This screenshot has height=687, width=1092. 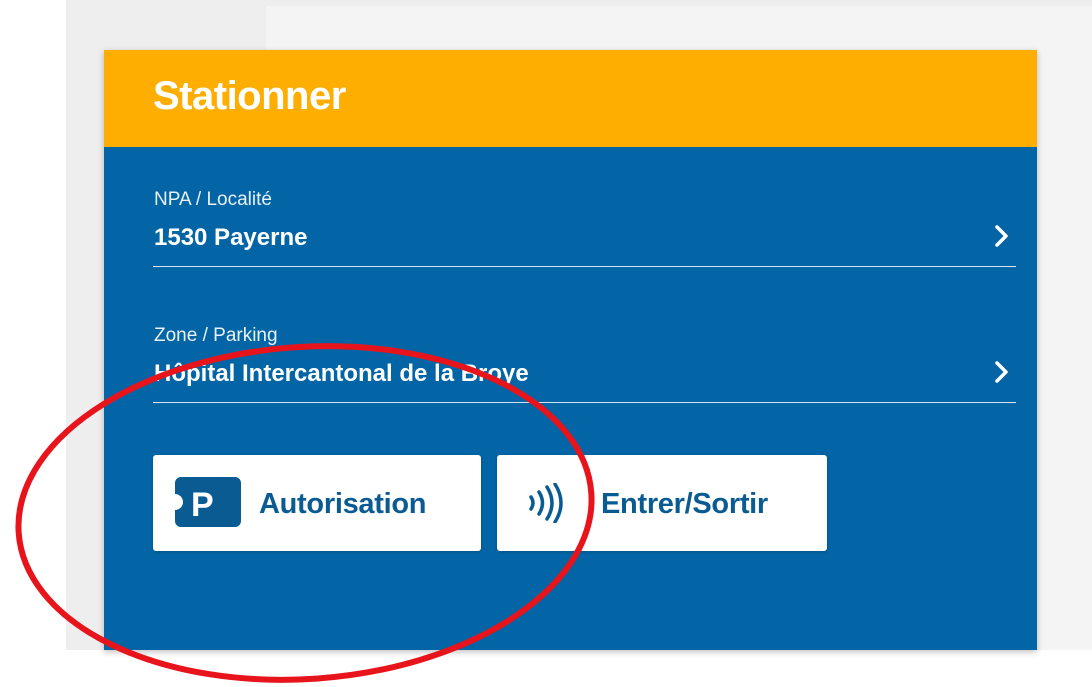 I want to click on nfc-contactless-icon, so click(x=546, y=503).